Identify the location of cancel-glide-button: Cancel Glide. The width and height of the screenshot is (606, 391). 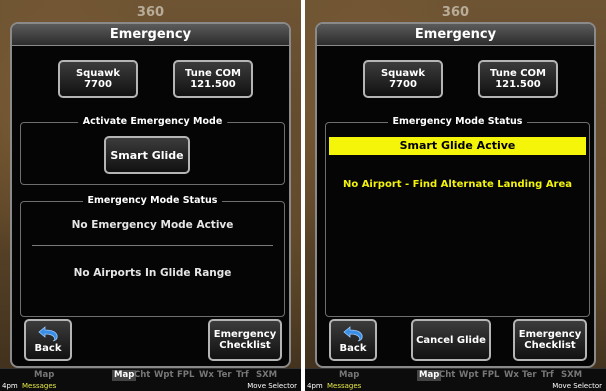
(451, 340).